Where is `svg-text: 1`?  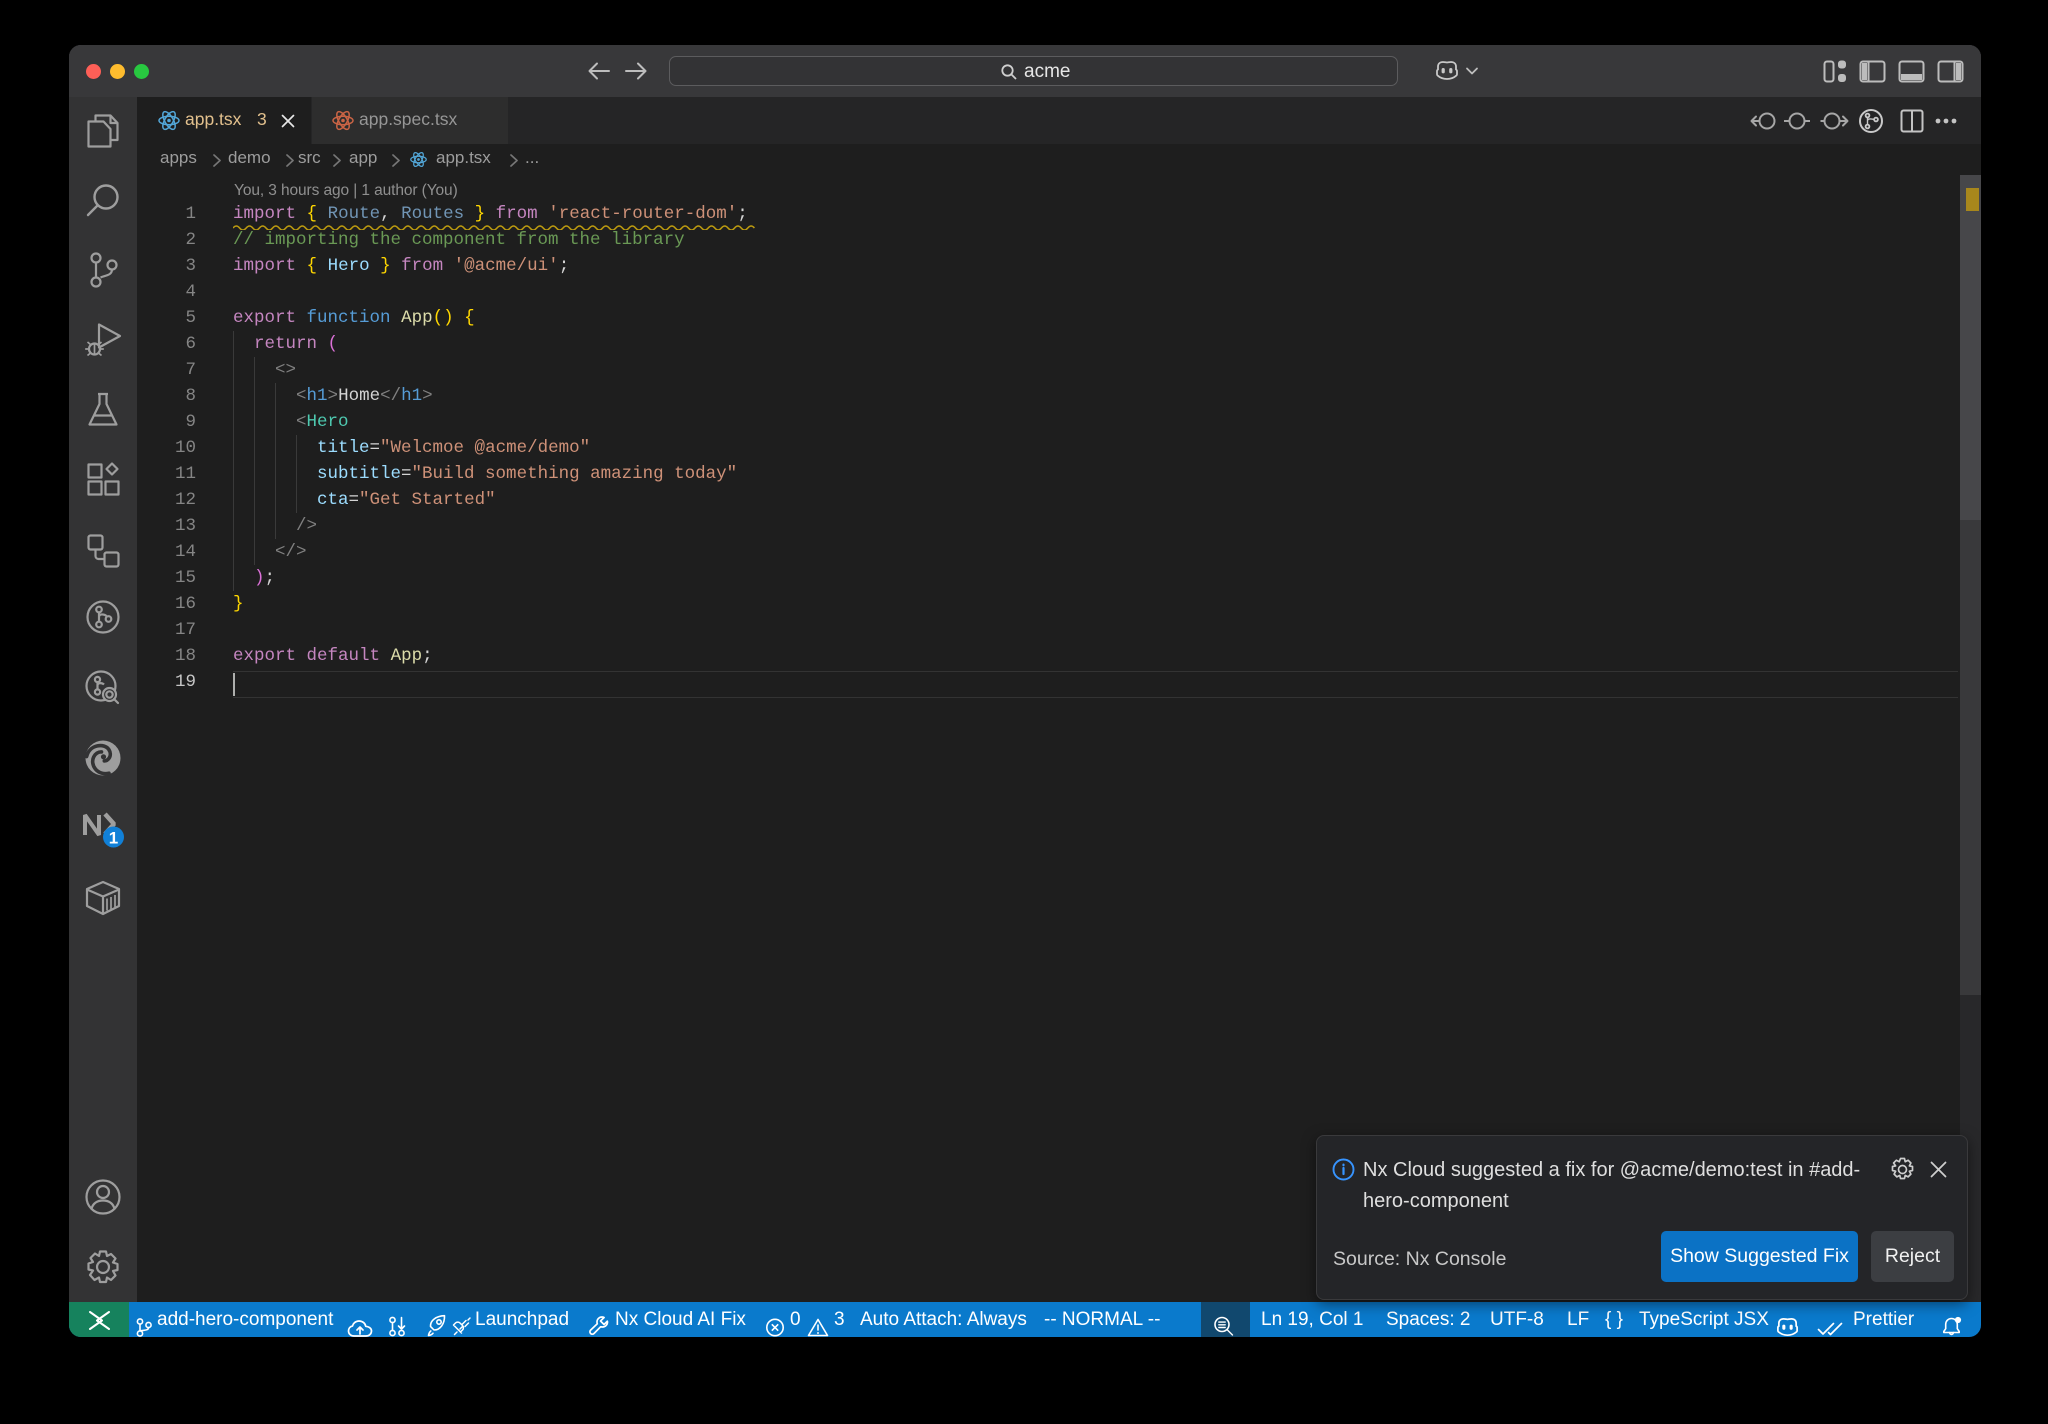
svg-text: 1 is located at coordinates (113, 838).